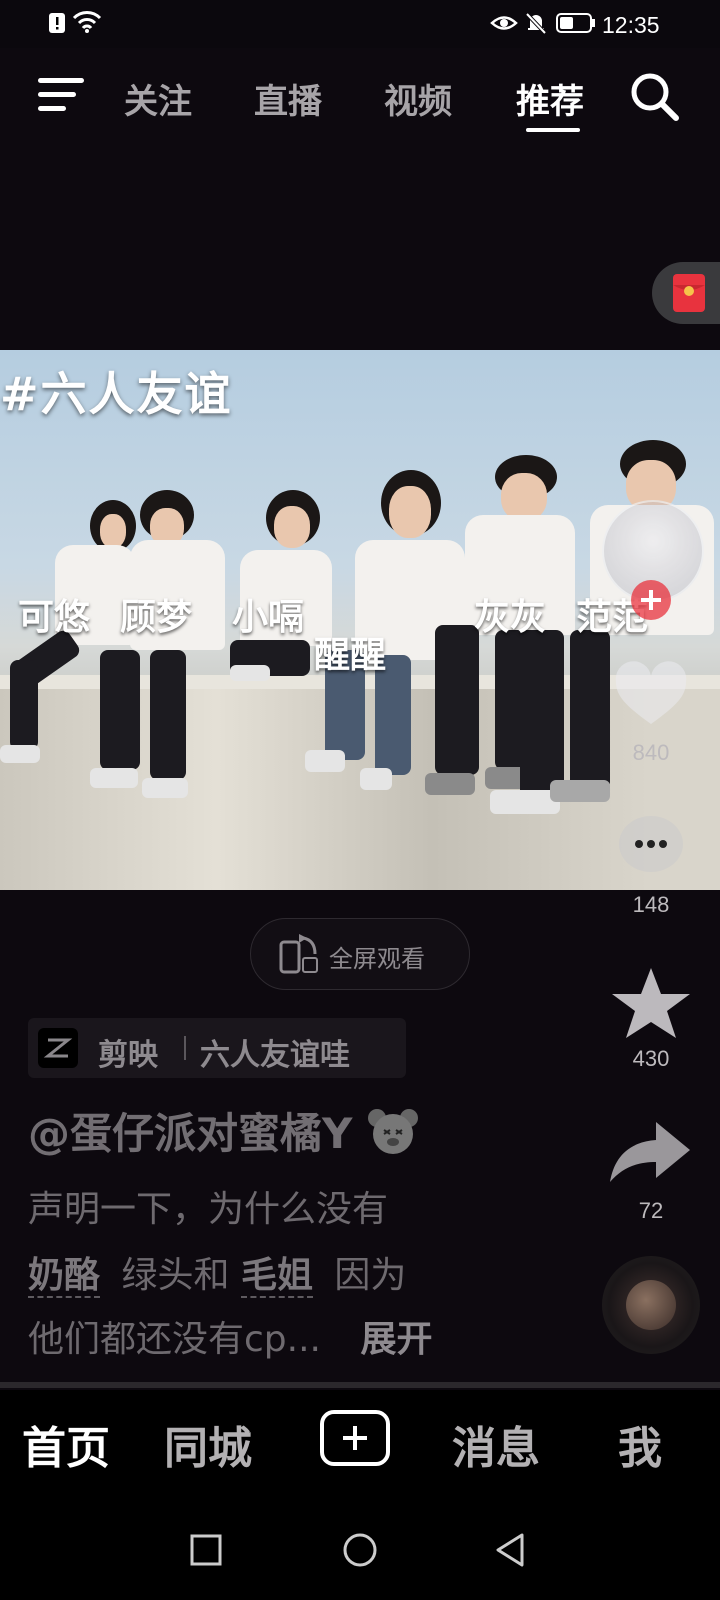 The image size is (720, 1600). I want to click on like-count: 840, so click(651, 752).